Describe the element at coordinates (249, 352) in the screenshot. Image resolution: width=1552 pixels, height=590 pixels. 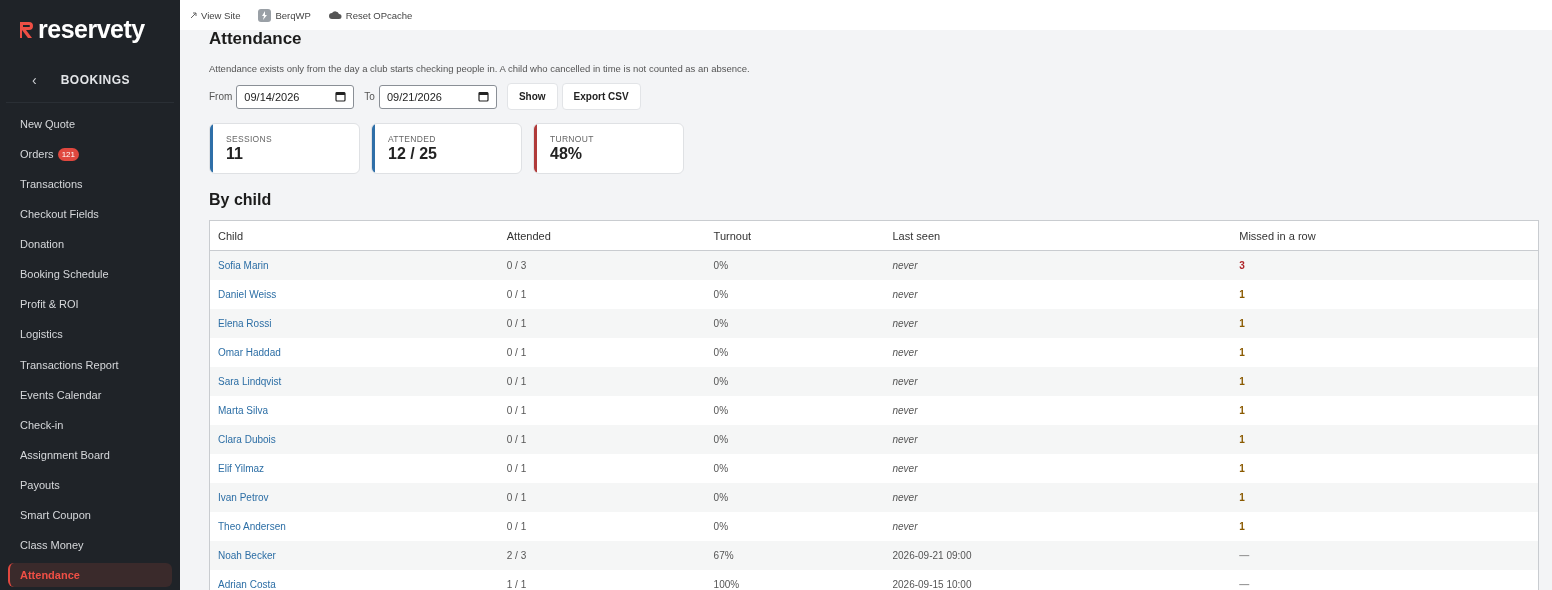
I see `child-link: Omar Haddad` at that location.